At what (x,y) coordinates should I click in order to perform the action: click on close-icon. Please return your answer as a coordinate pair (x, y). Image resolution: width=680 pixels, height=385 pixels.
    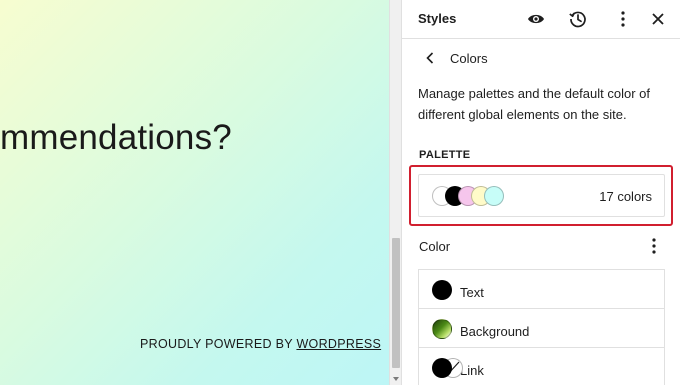
    Looking at the image, I should click on (658, 19).